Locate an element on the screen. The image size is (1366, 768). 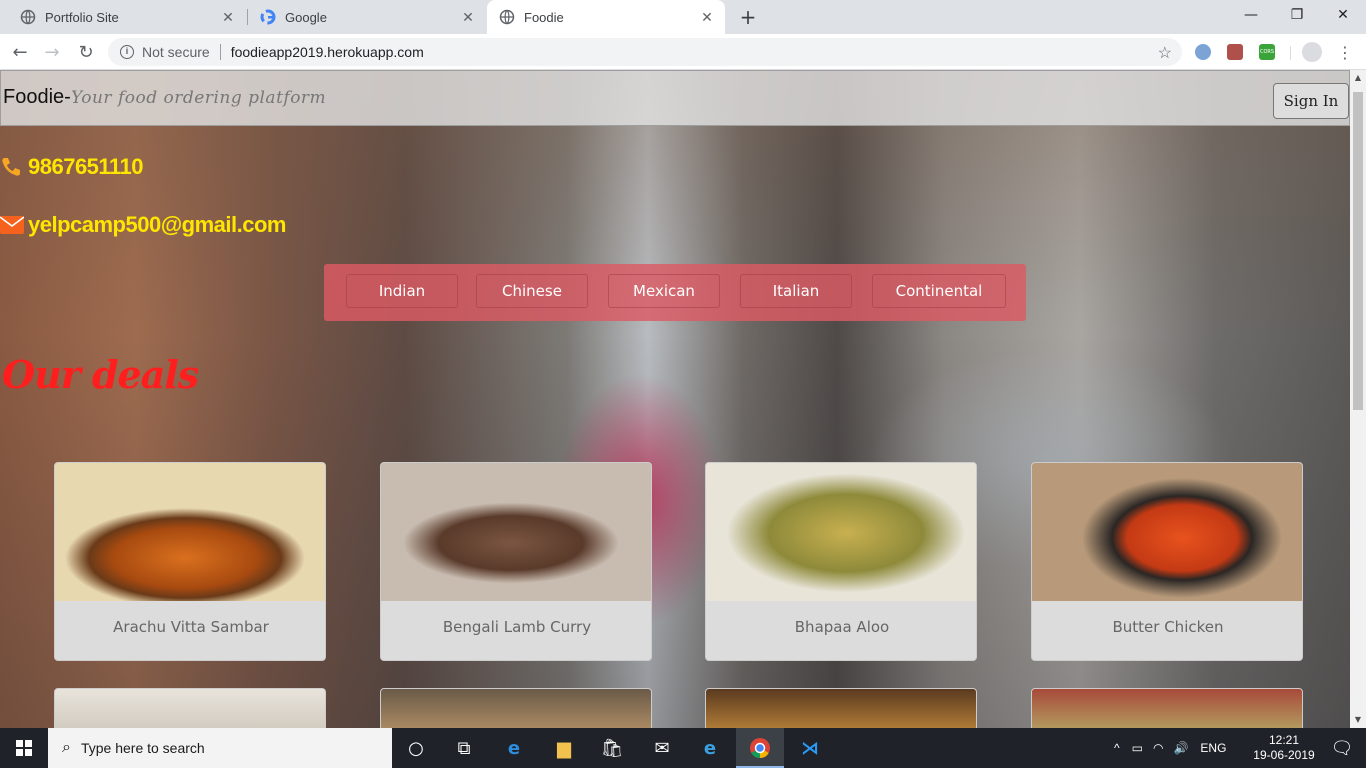
deal-name: Bhapaa Aloo is located at coordinates (841, 627).